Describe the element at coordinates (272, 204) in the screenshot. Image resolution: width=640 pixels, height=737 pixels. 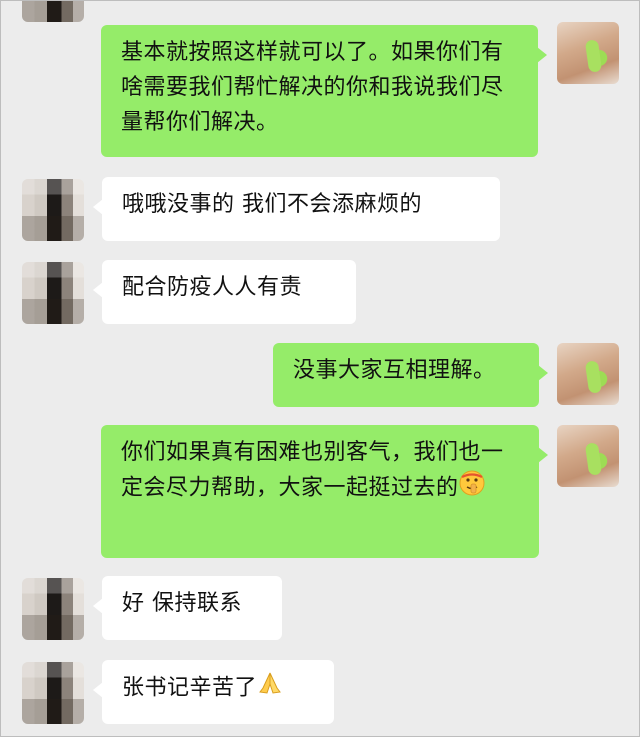
I see `message-text: 哦哦没事的 我们不会添麻烦的` at that location.